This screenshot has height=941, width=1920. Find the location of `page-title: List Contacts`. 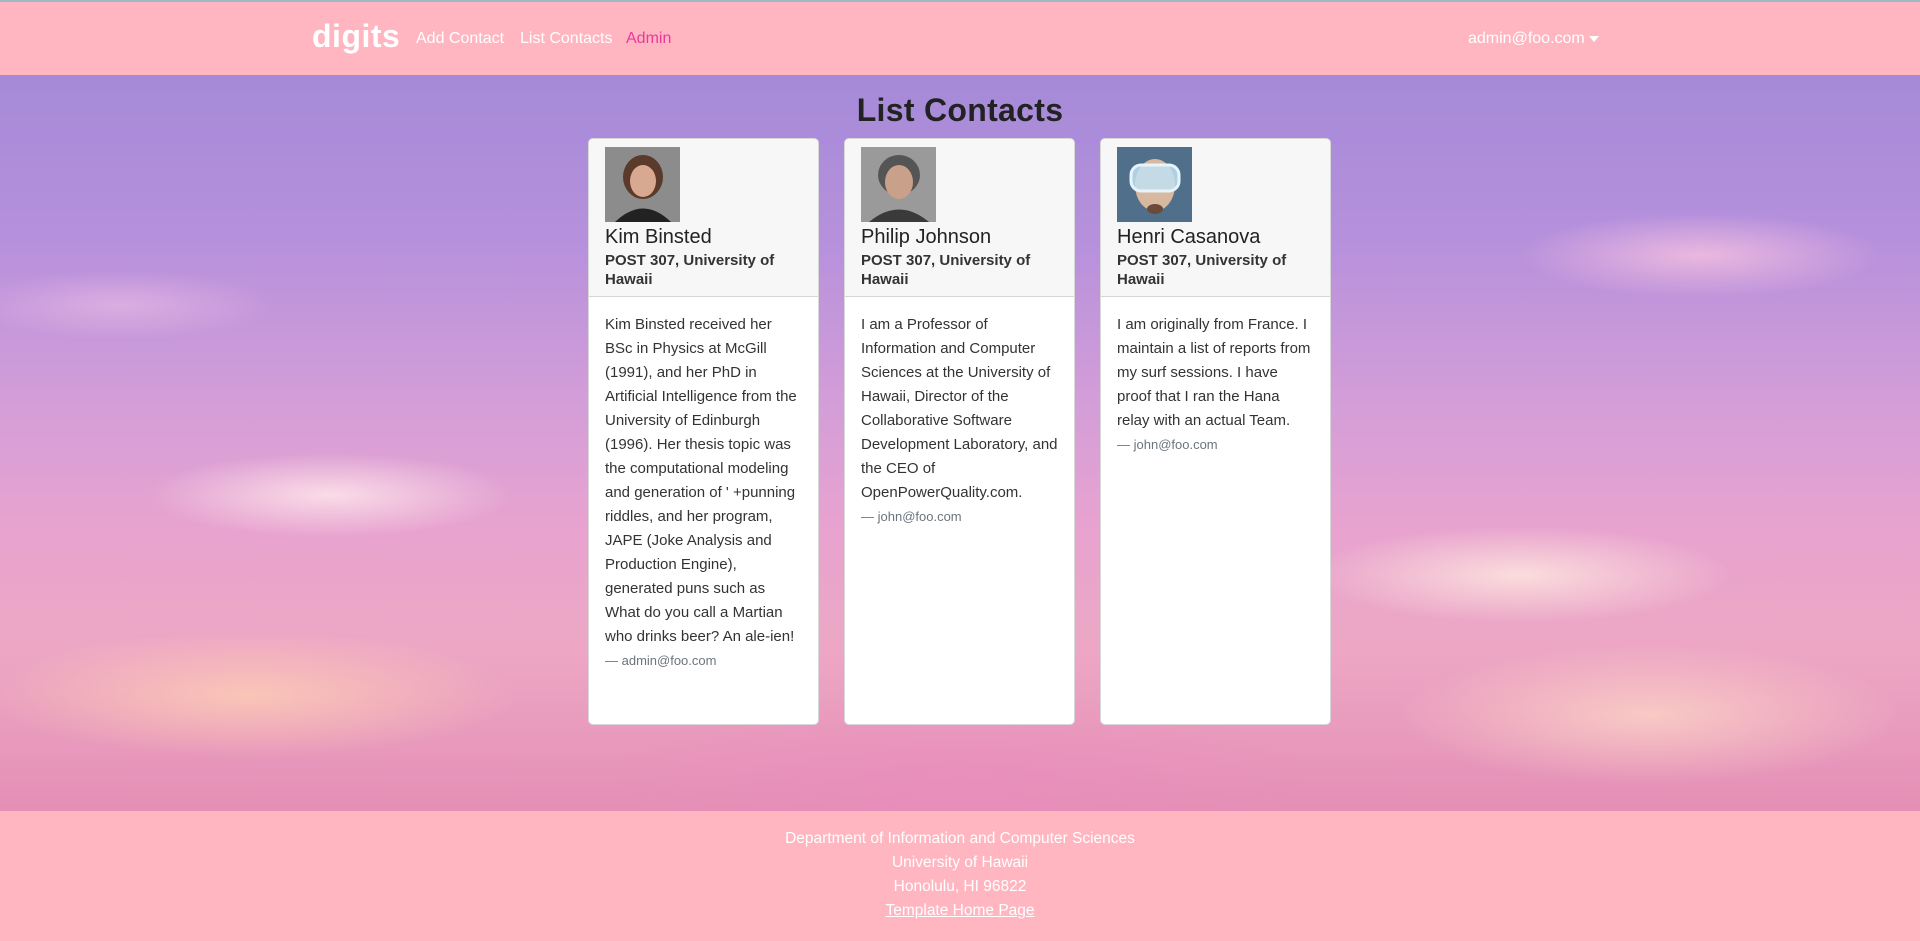

page-title: List Contacts is located at coordinates (960, 110).